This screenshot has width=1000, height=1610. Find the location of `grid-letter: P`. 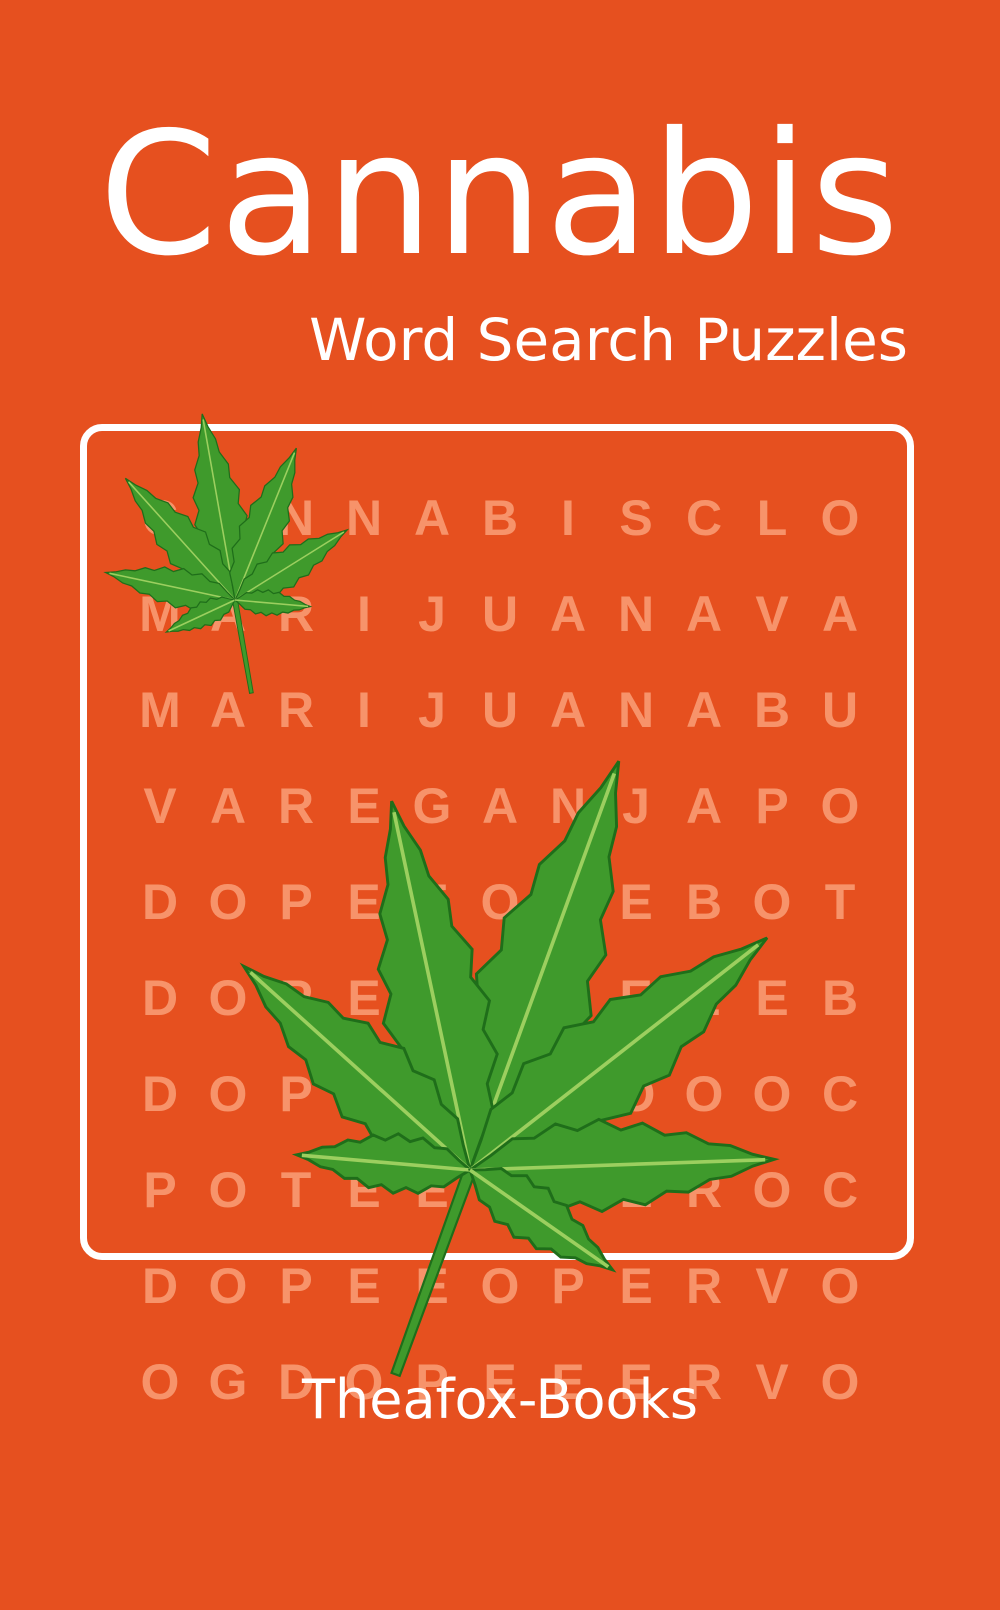

grid-letter: P is located at coordinates (160, 1190).